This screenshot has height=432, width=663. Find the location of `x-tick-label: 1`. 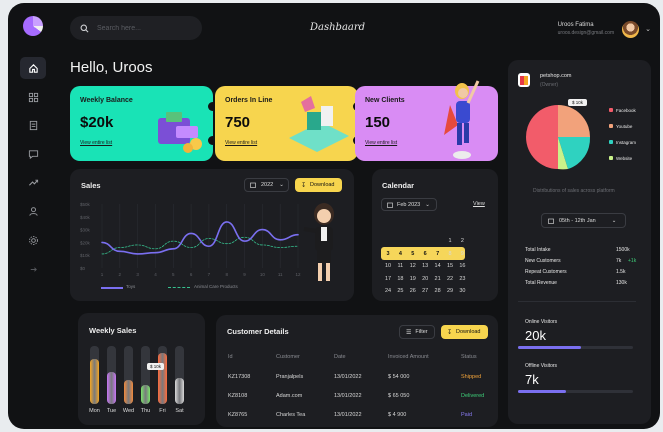

x-tick-label: 1 is located at coordinates (102, 274).